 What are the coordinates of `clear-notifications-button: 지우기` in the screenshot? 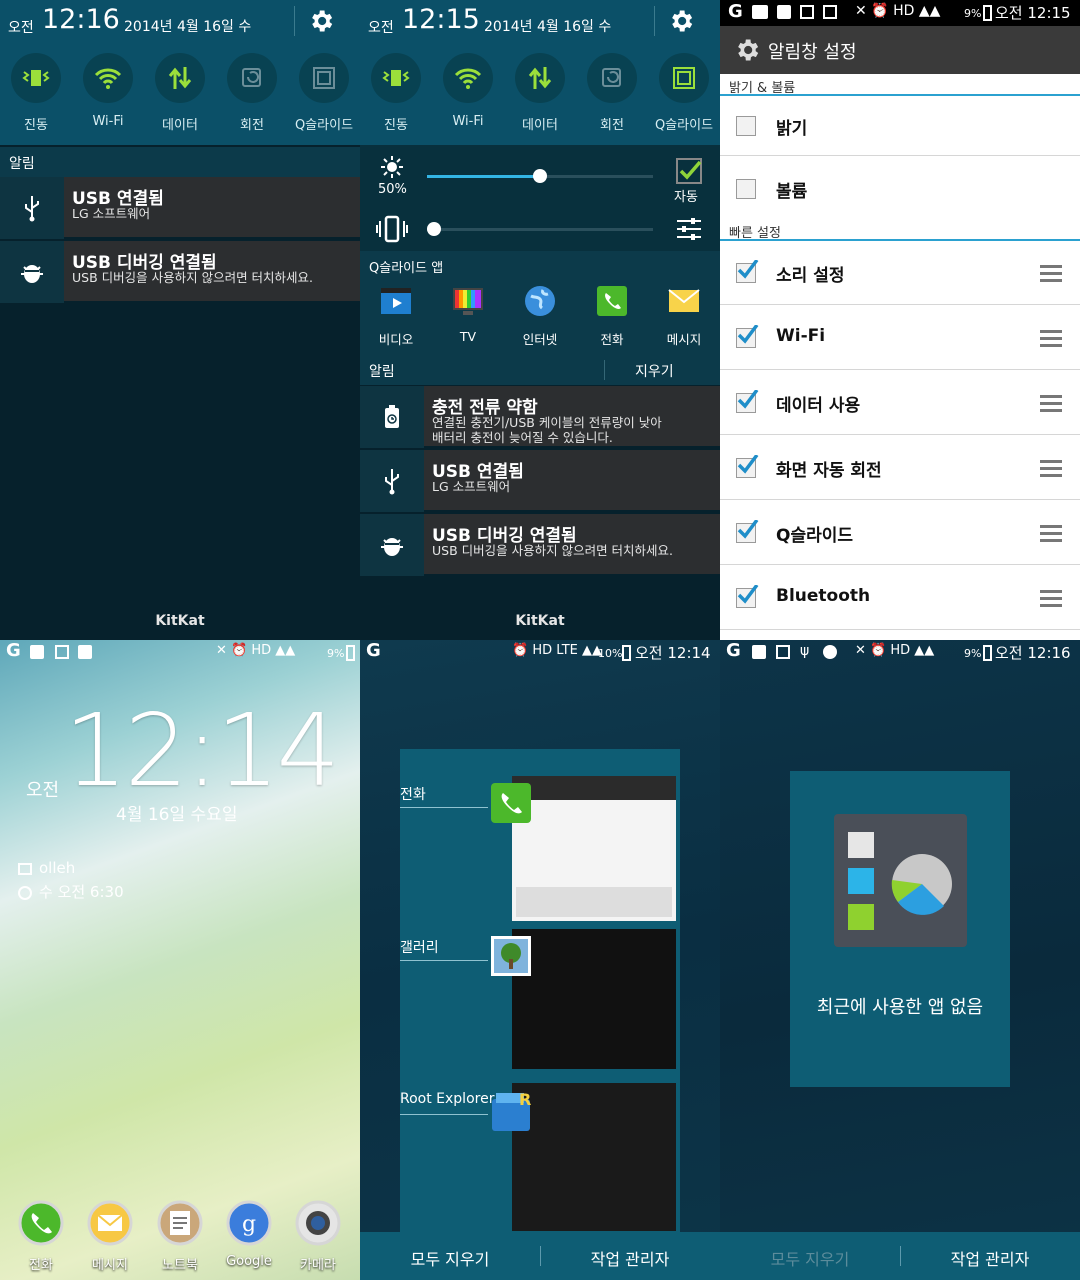 It's located at (654, 371).